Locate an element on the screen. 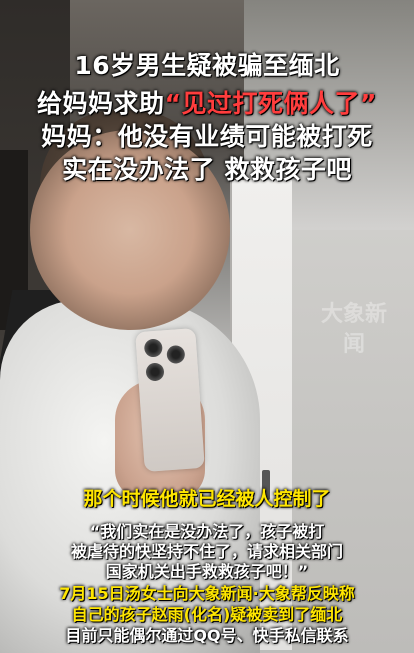  headline-line-2-prefix: 给妈妈求助 is located at coordinates (101, 103).